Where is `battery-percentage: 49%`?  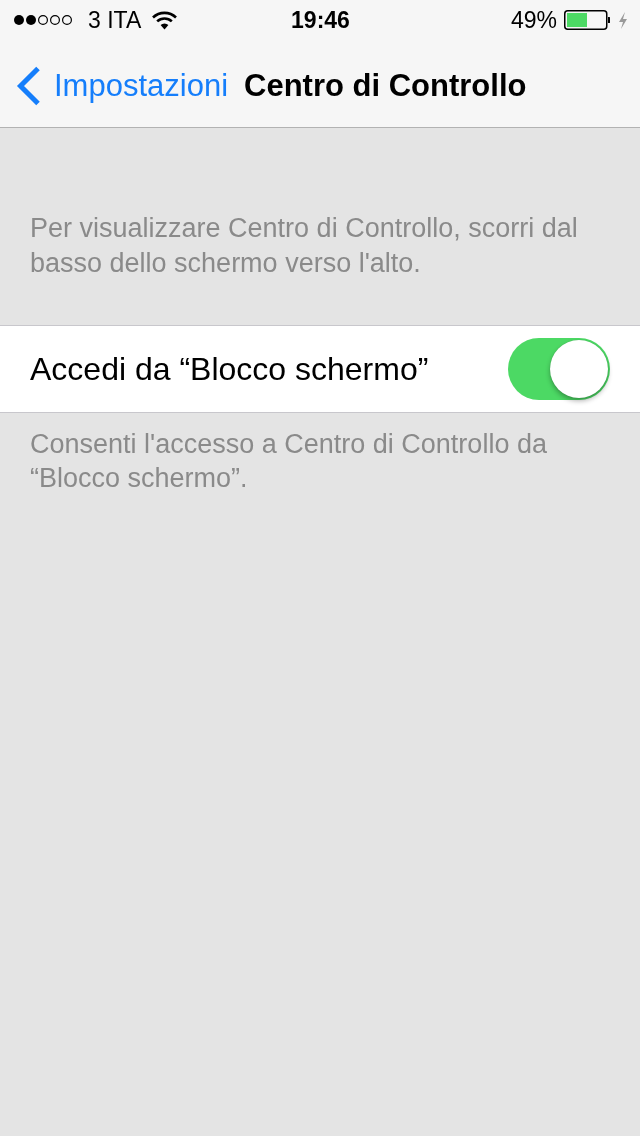 battery-percentage: 49% is located at coordinates (533, 20).